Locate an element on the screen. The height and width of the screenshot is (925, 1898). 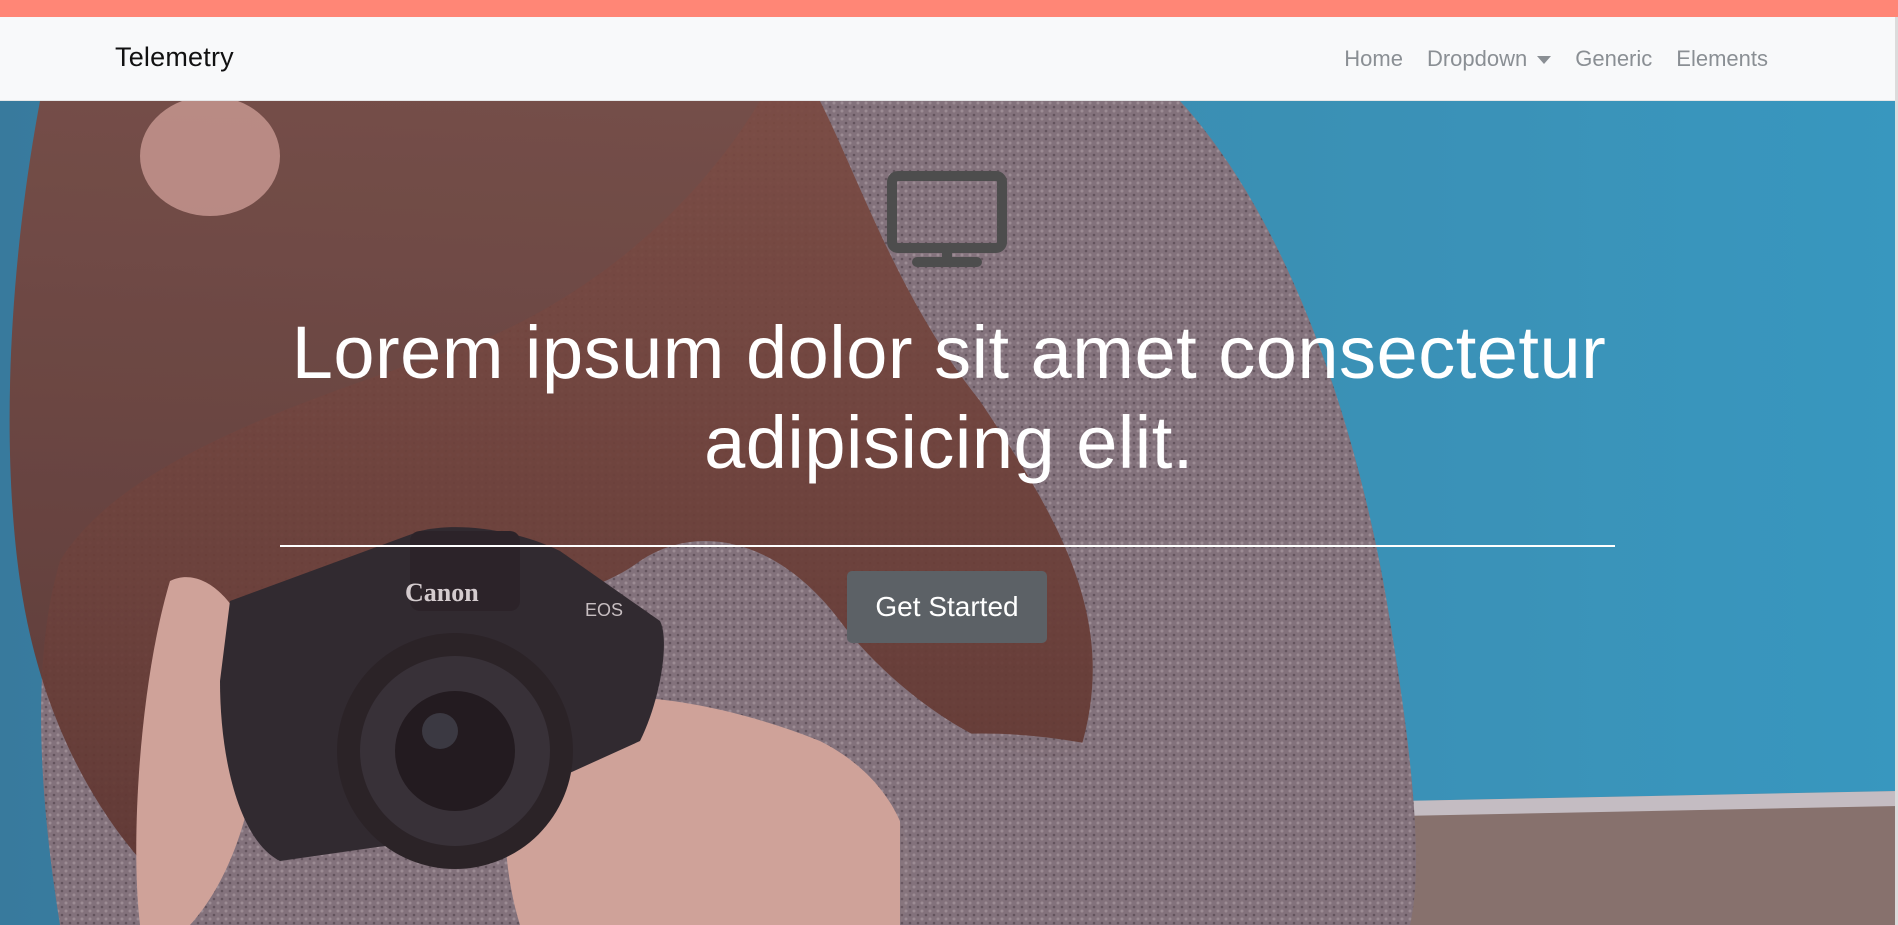
nav-menu: Home Dropdown Generic Elements is located at coordinates (1556, 59).